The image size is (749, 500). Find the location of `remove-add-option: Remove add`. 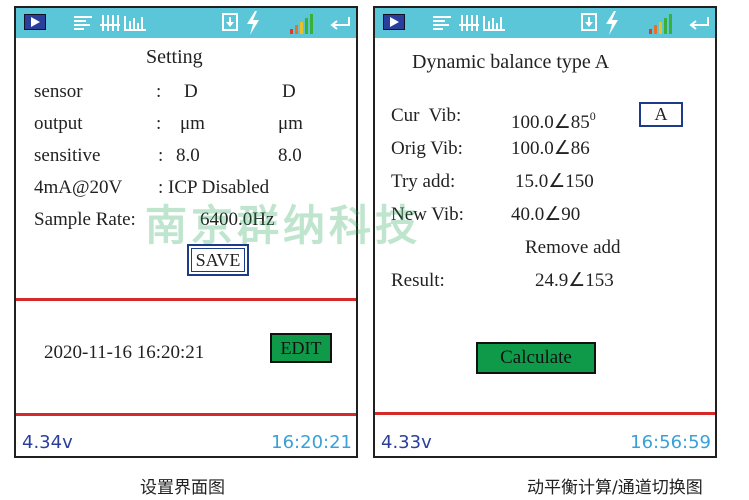

remove-add-option: Remove add is located at coordinates (573, 248).